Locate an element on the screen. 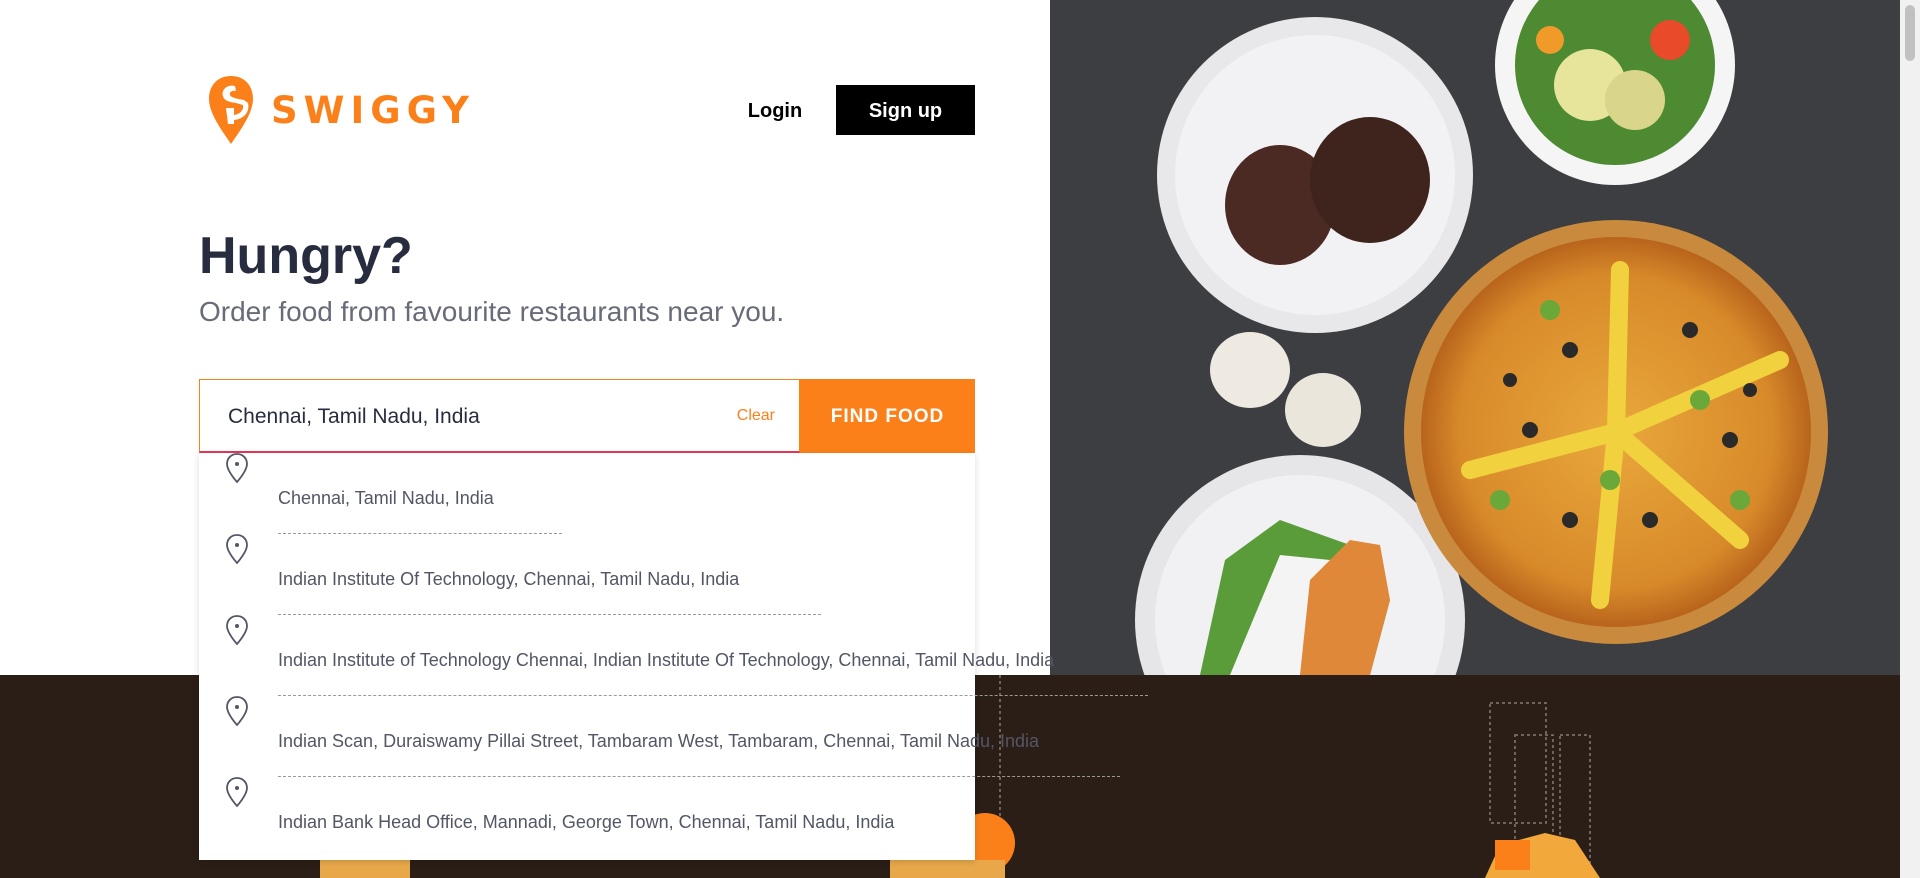  hero-title: Hungry? is located at coordinates (306, 256).